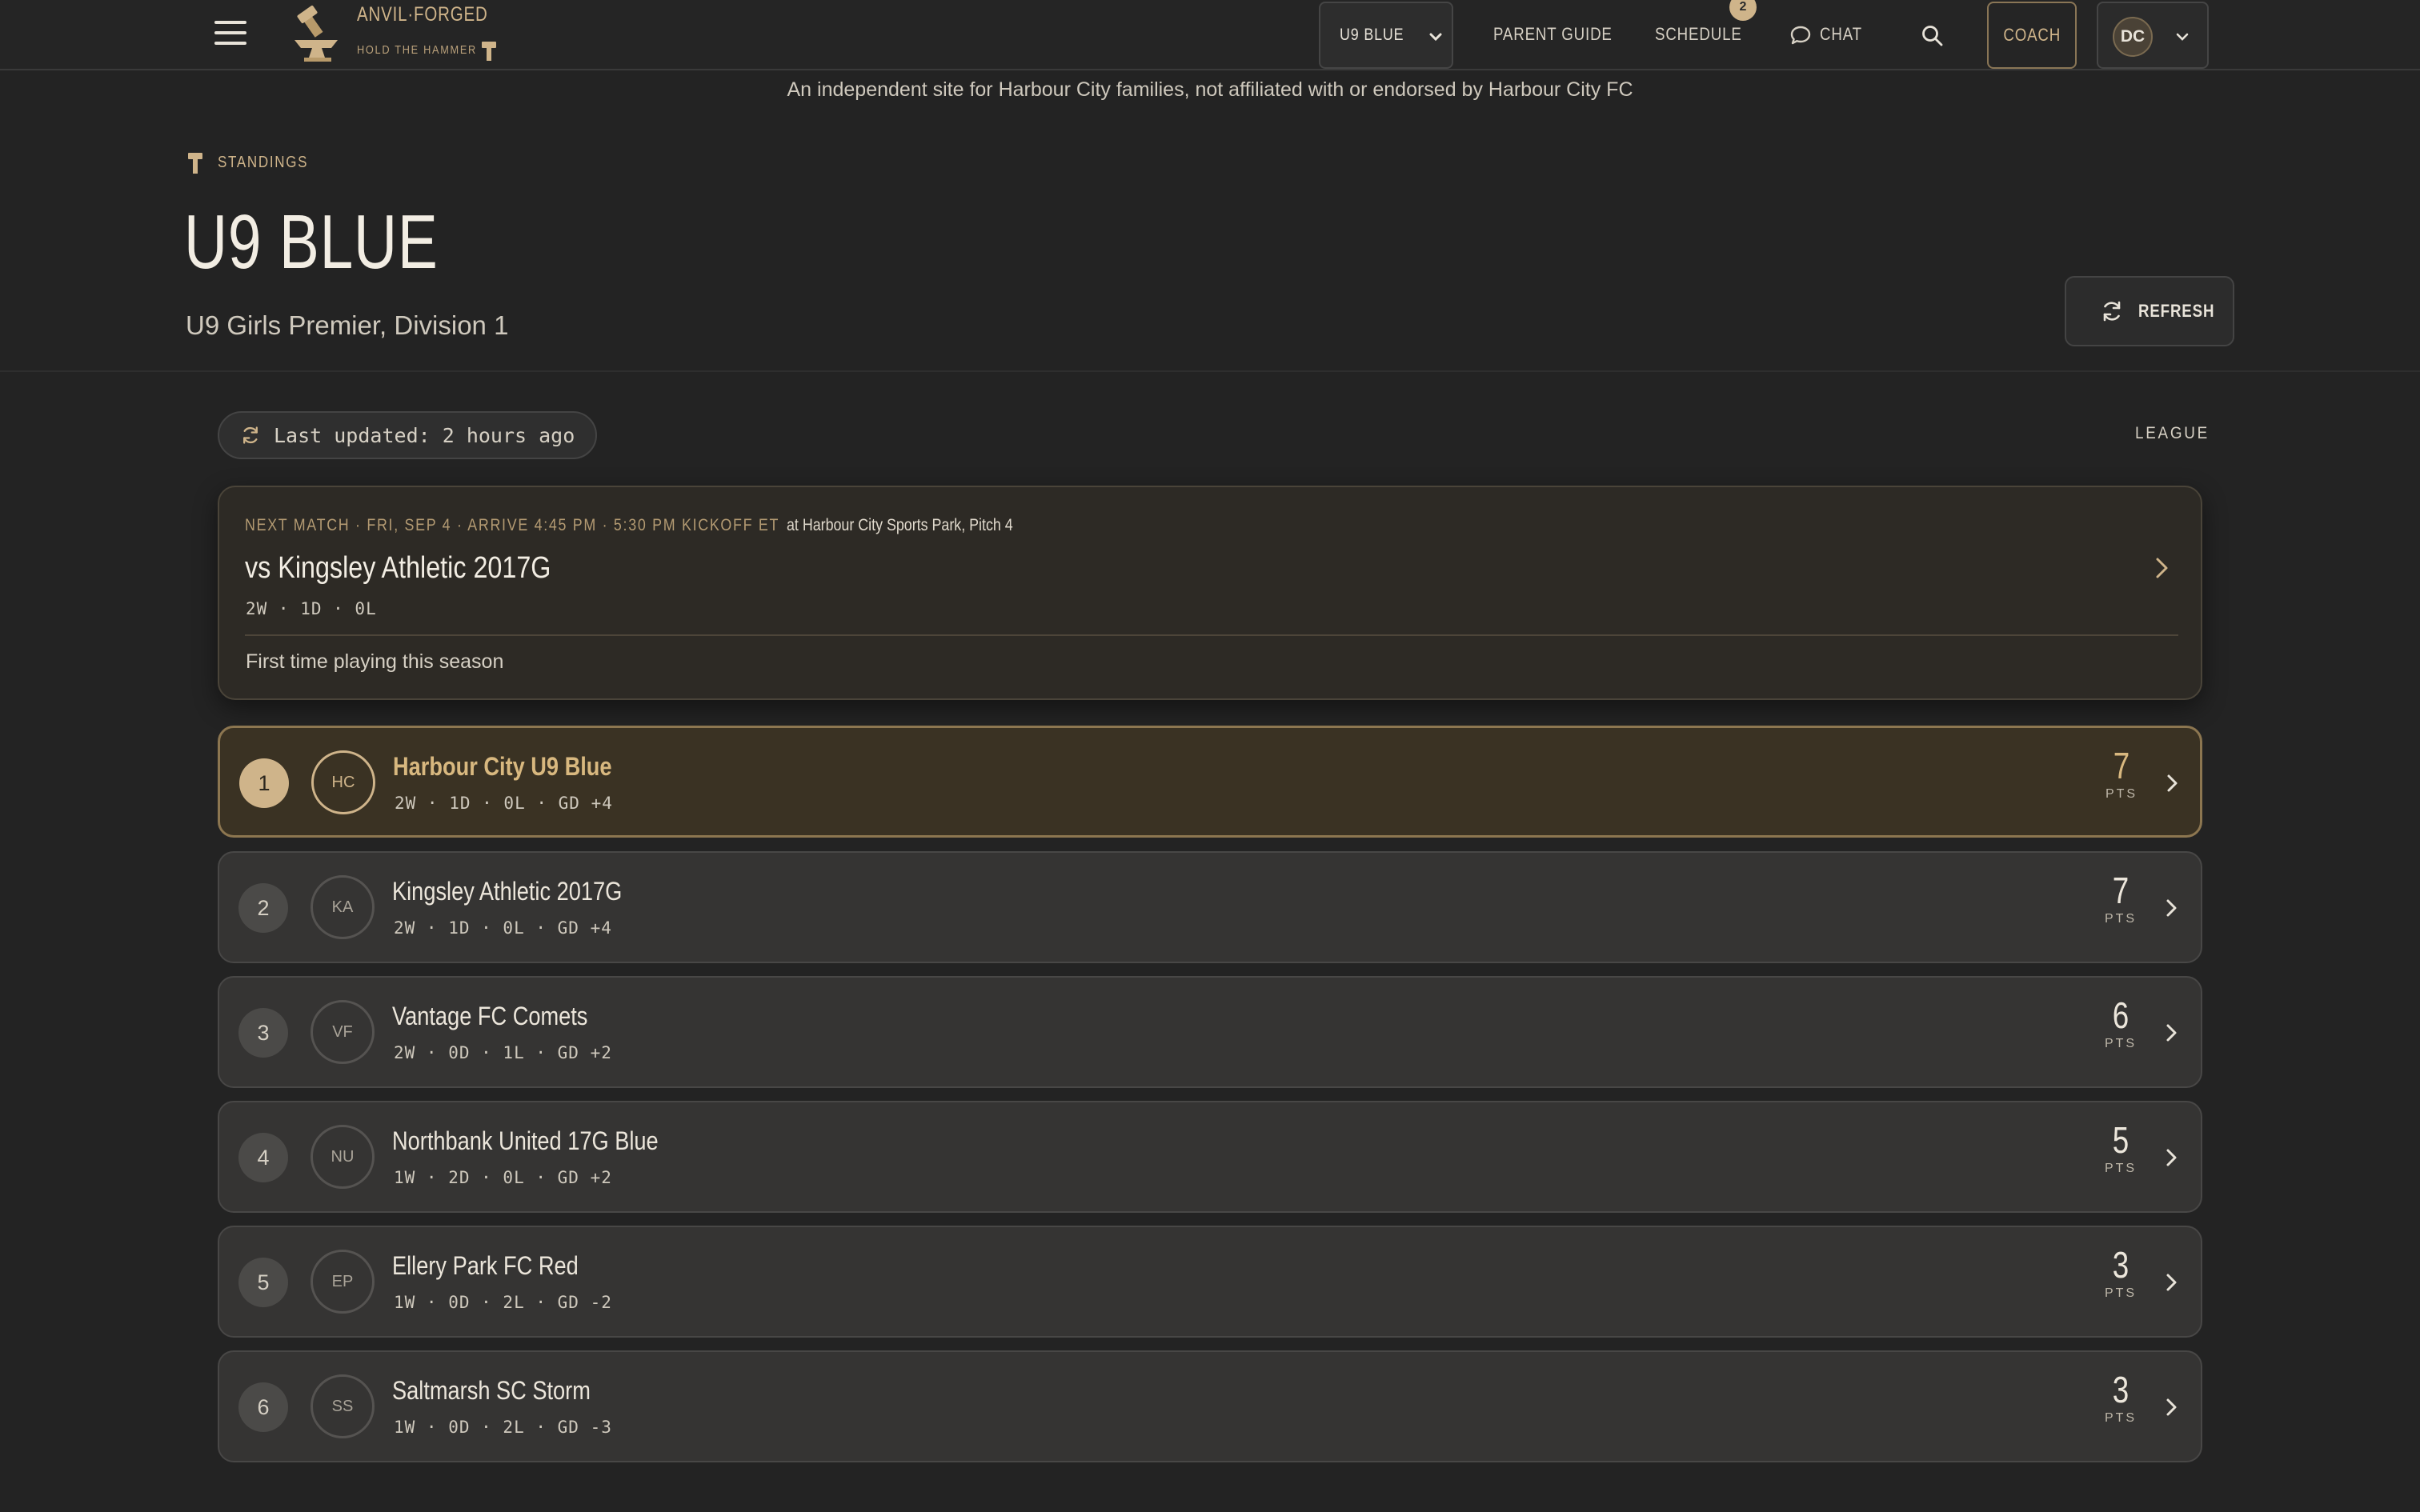  What do you see at coordinates (264, 783) in the screenshot?
I see `rank-badge: 1` at bounding box center [264, 783].